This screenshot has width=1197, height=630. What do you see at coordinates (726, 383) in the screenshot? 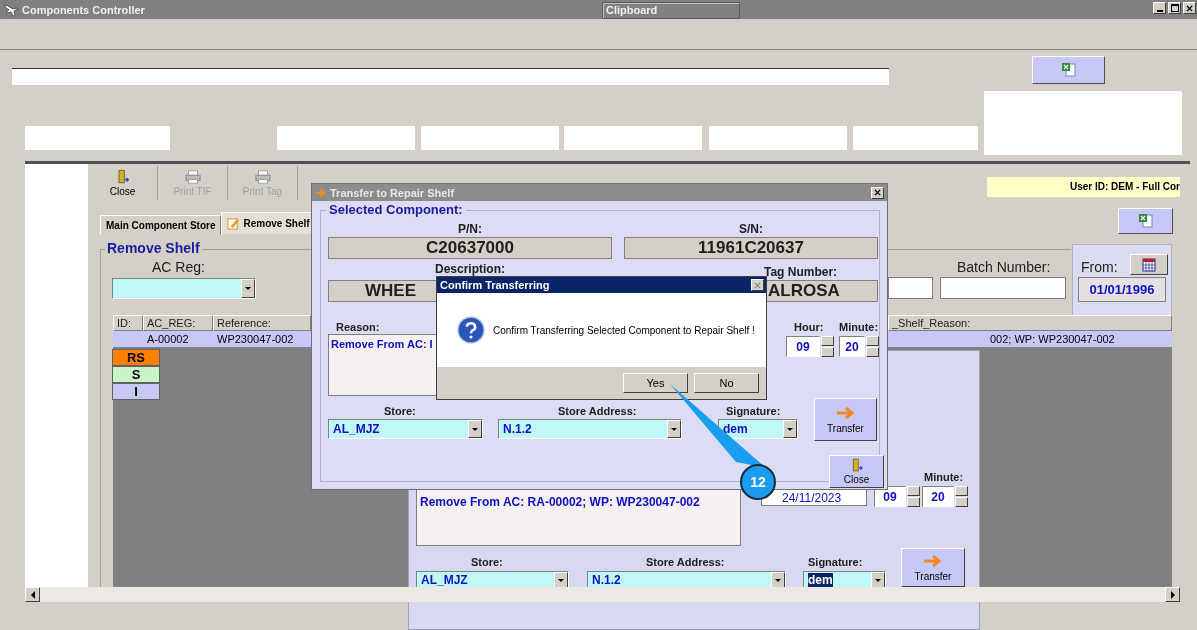
I see `no-button: No` at bounding box center [726, 383].